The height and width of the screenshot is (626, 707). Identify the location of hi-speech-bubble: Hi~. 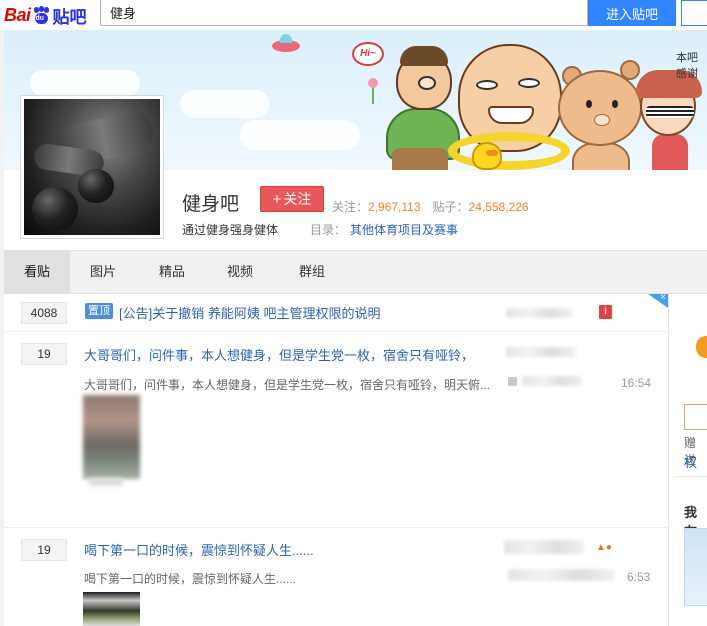
(368, 54).